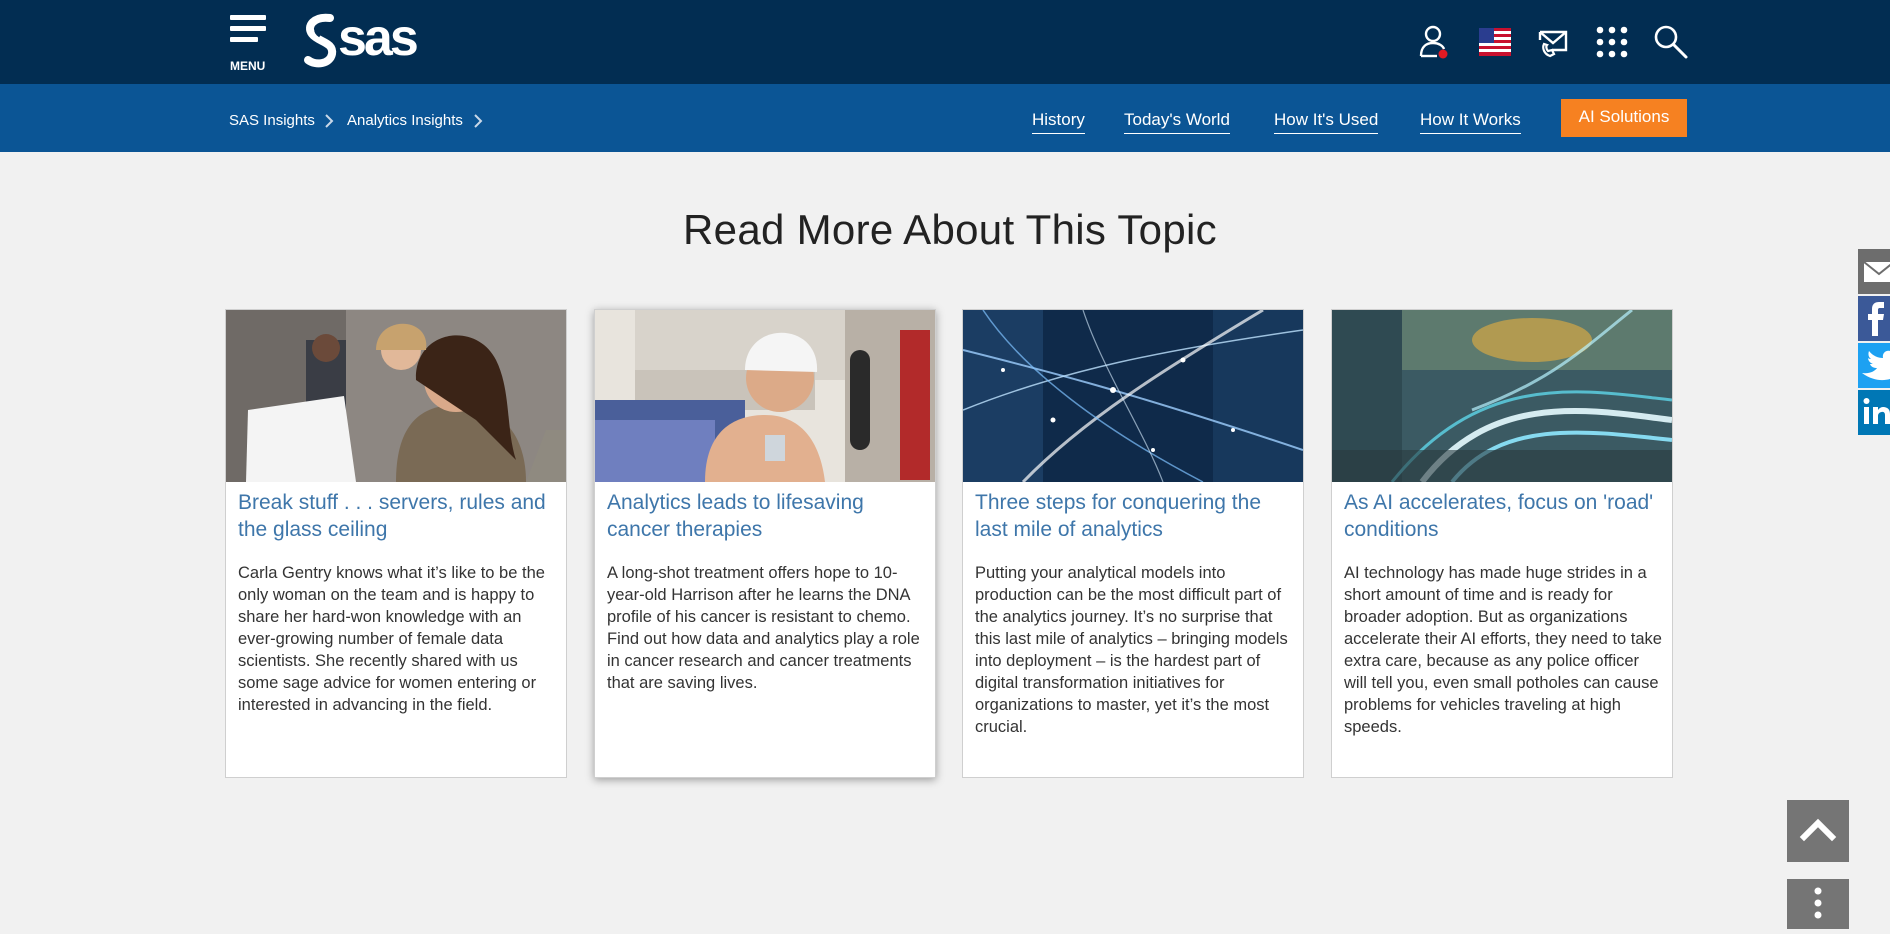  Describe the element at coordinates (378, 38) in the screenshot. I see `logo-wordmark: sas` at that location.